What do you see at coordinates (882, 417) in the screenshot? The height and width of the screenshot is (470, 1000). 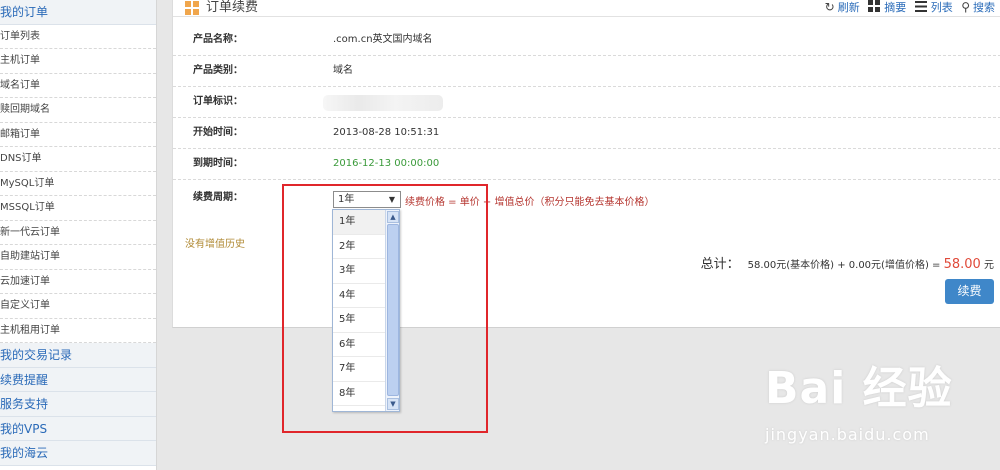 I see `baidu-jingyan-watermark: Bai 经验 jingyan.baidu.com` at bounding box center [882, 417].